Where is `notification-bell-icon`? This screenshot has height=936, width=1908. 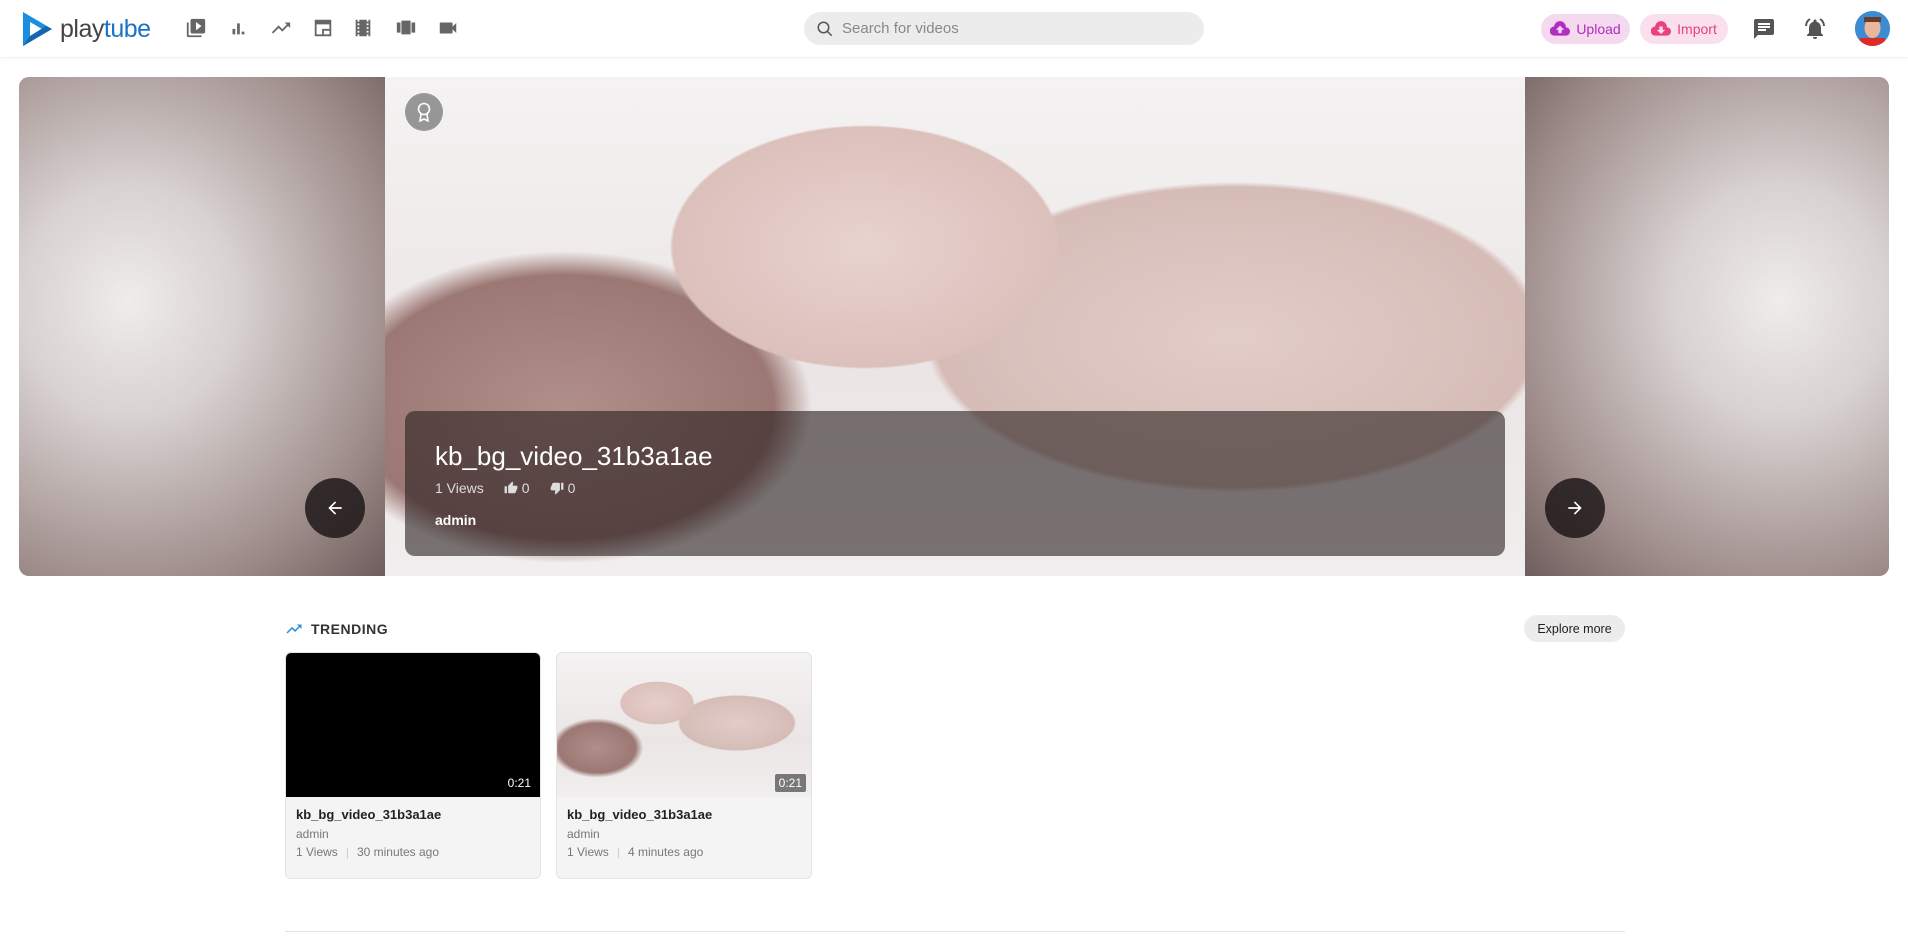 notification-bell-icon is located at coordinates (1815, 29).